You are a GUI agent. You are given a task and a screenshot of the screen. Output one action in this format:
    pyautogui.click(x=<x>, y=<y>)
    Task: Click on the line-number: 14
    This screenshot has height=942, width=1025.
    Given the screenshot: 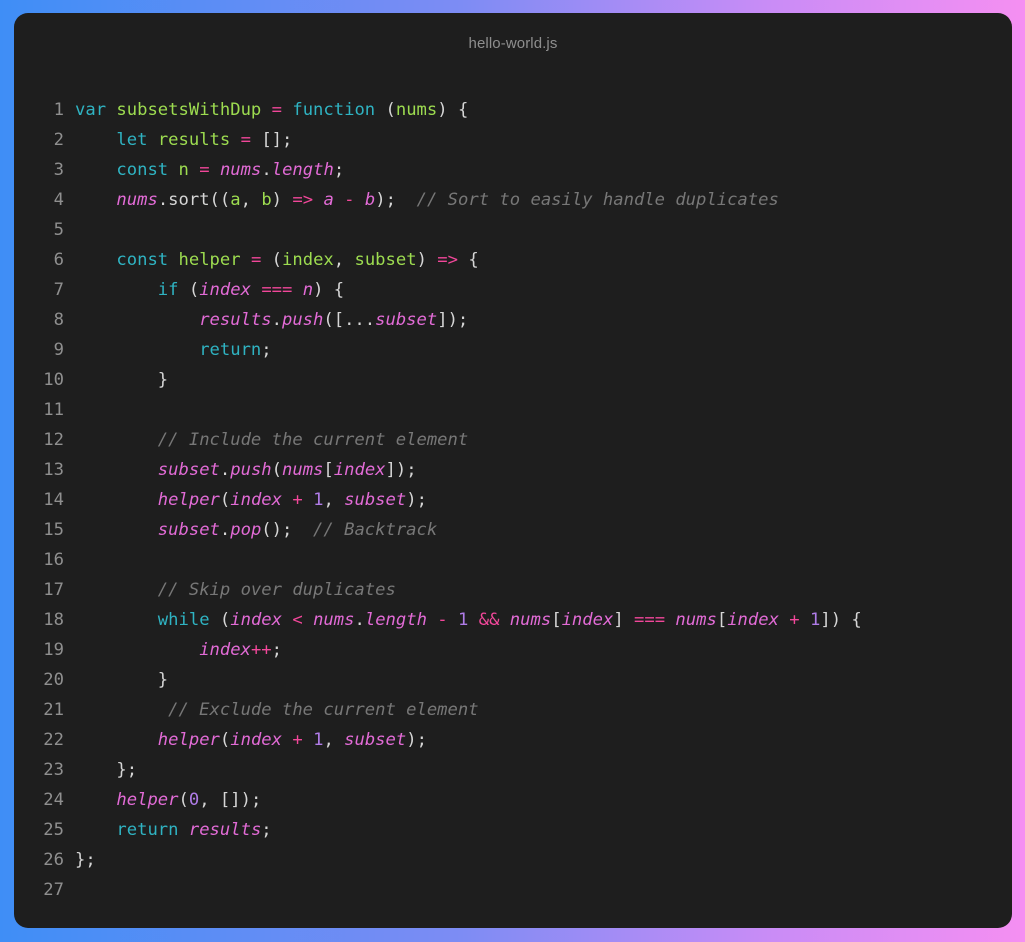 What is the action you would take?
    pyautogui.click(x=53, y=500)
    